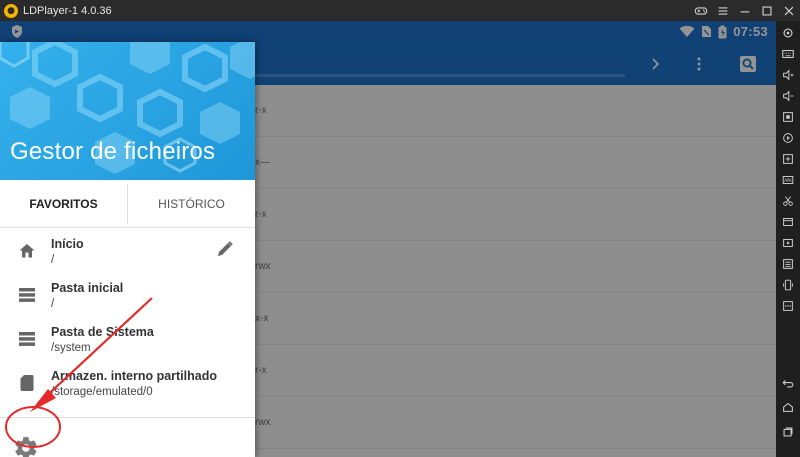 The height and width of the screenshot is (457, 800). What do you see at coordinates (788, 285) in the screenshot?
I see `rotate-icon` at bounding box center [788, 285].